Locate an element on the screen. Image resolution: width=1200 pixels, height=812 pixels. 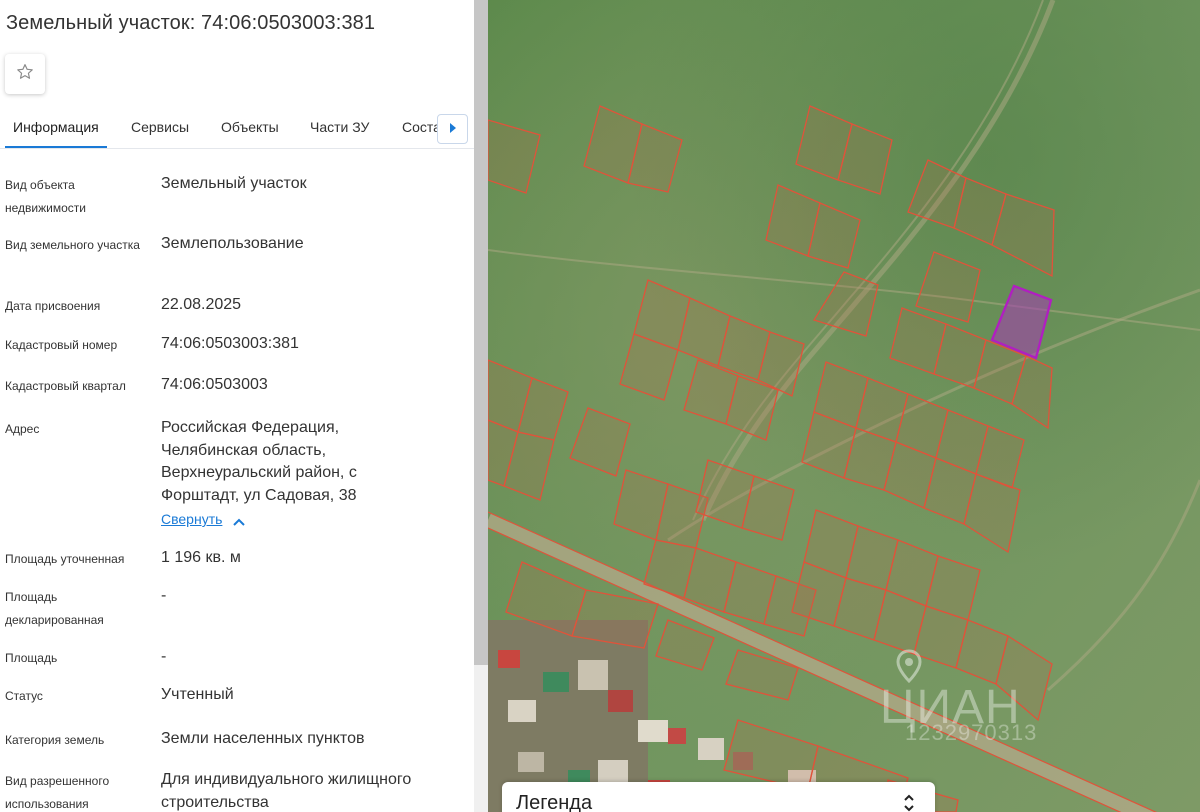
tab-composition: Соста is located at coordinates (421, 127).